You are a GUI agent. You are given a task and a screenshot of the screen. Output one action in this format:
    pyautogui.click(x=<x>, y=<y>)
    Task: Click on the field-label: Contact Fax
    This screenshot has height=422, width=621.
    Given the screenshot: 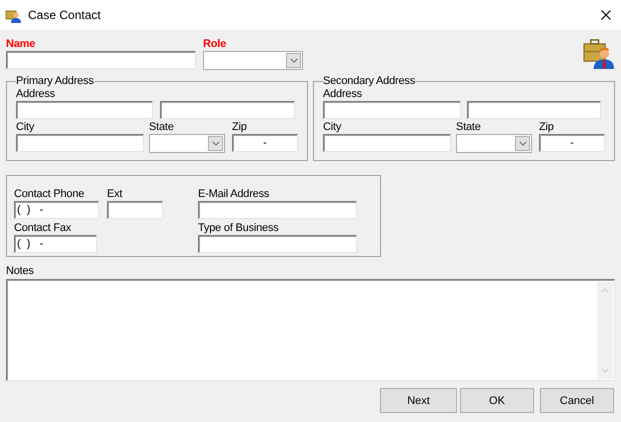 What is the action you would take?
    pyautogui.click(x=43, y=228)
    